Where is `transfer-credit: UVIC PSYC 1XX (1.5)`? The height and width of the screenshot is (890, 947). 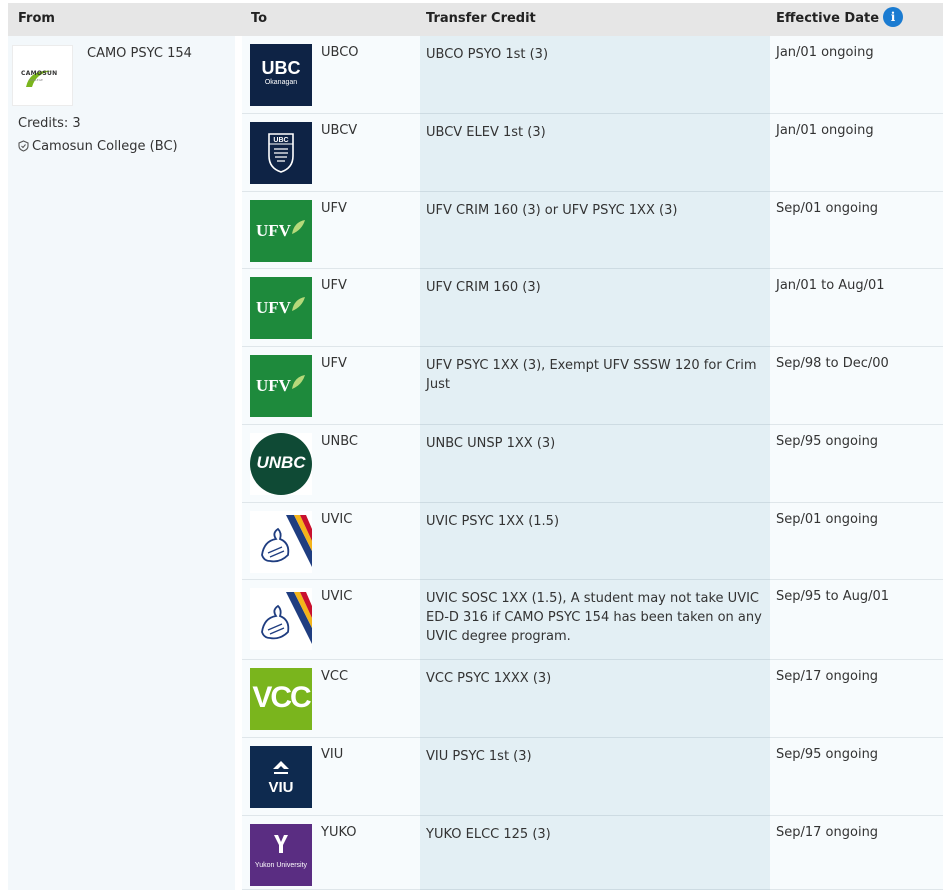 transfer-credit: UVIC PSYC 1XX (1.5) is located at coordinates (493, 521).